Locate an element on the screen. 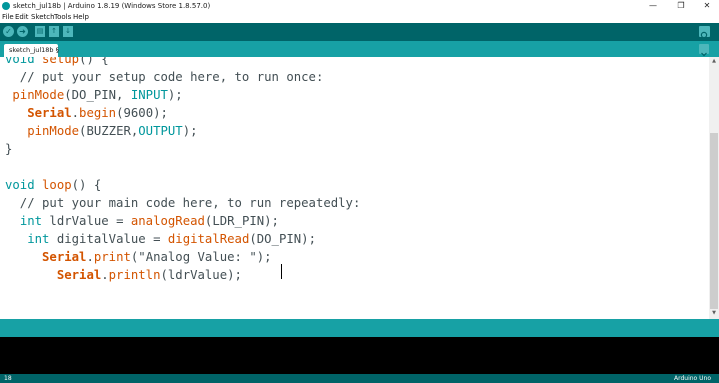  tab-bar is located at coordinates (359, 49).